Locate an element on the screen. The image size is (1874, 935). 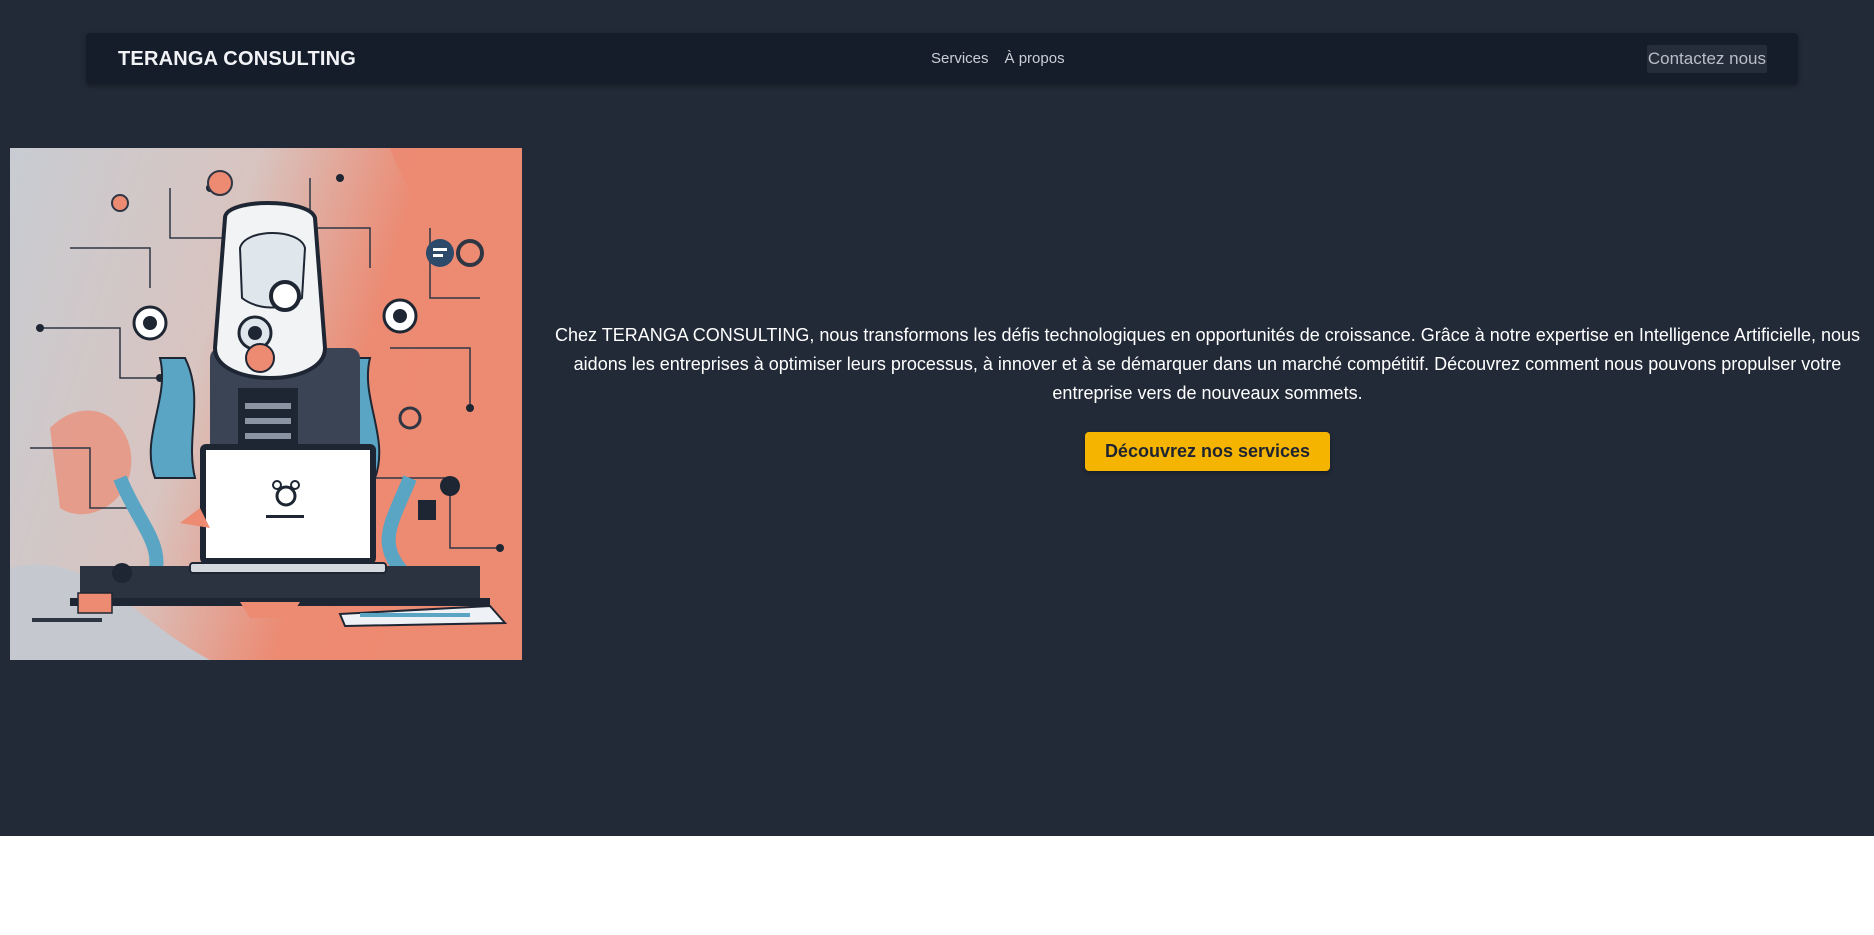
robot-illustration-icon is located at coordinates (266, 404).